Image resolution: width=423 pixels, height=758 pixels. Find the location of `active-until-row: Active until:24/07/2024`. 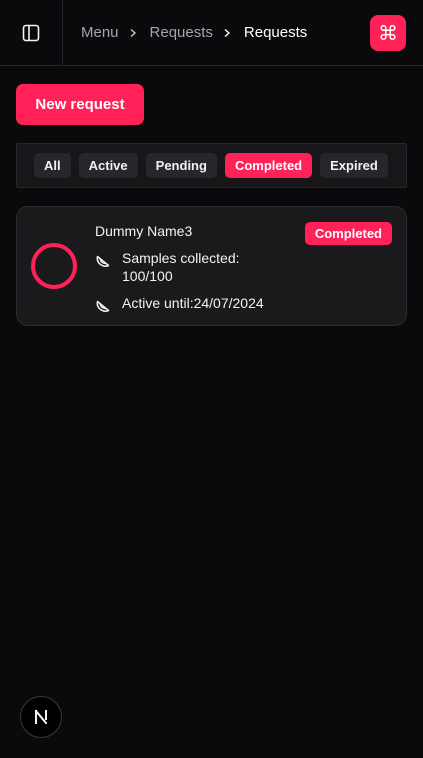

active-until-row: Active until:24/07/2024 is located at coordinates (179, 303).